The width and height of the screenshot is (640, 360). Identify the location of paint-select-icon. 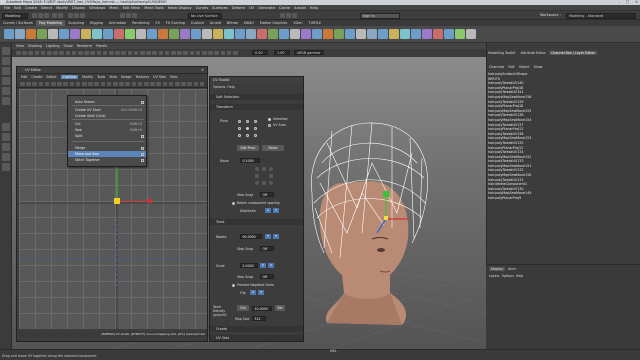
(6, 71).